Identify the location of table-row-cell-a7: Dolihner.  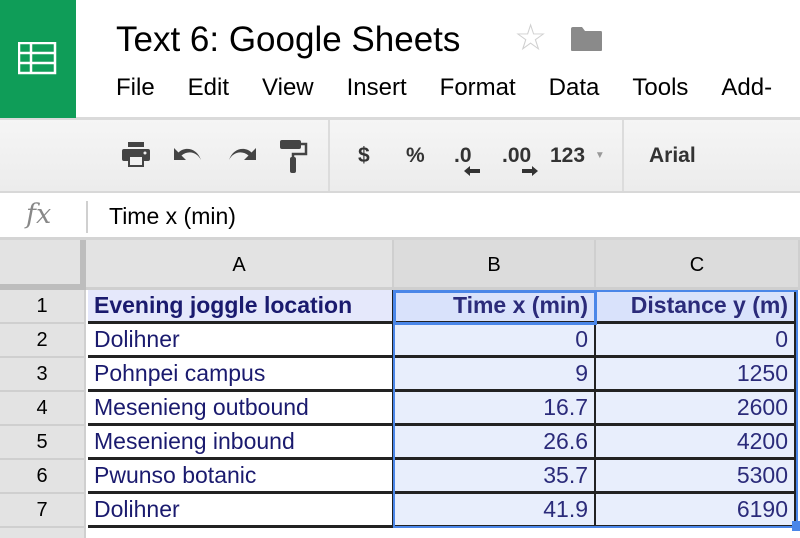
(241, 511).